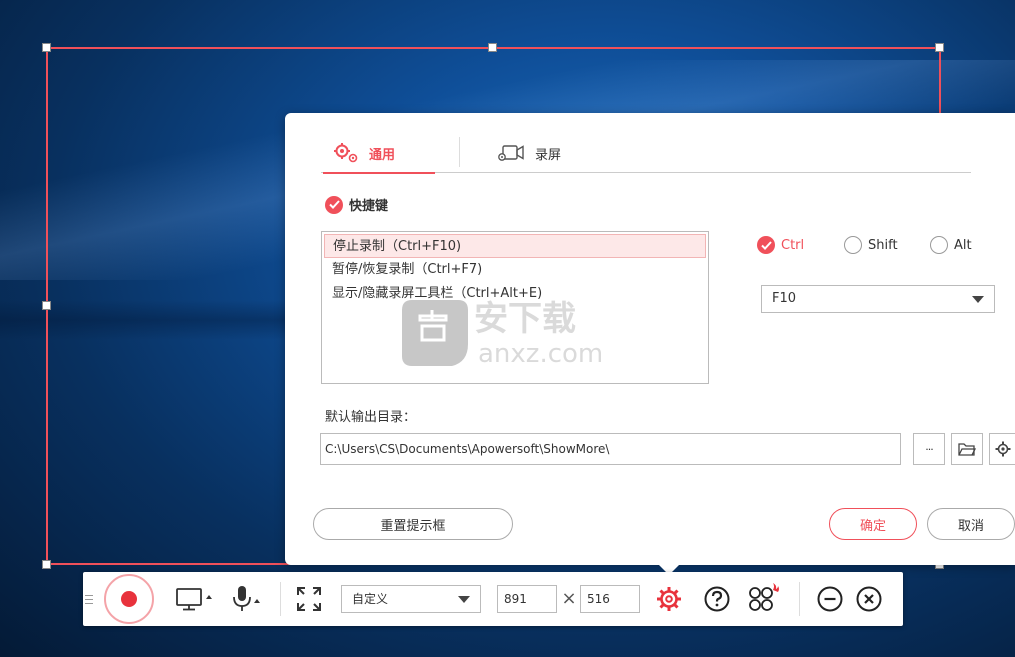 This screenshot has height=657, width=1015. I want to click on region-height-input: 516, so click(610, 599).